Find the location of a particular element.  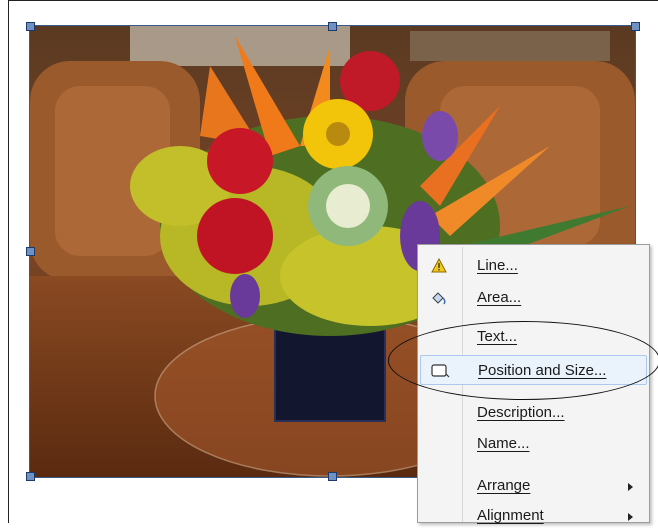

resize-handle-bottom-left is located at coordinates (30, 476).